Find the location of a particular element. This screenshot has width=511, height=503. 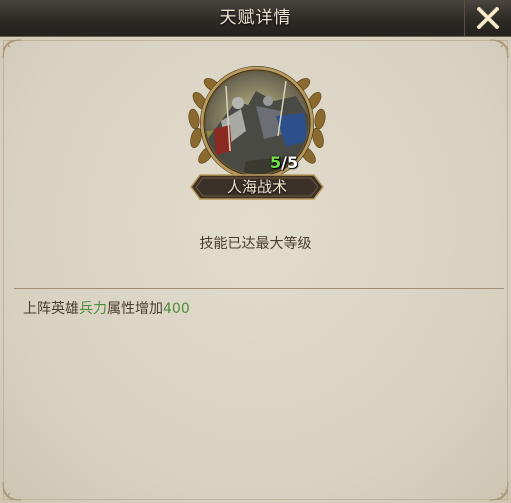

desc-attribute: 兵力 is located at coordinates (93, 309).